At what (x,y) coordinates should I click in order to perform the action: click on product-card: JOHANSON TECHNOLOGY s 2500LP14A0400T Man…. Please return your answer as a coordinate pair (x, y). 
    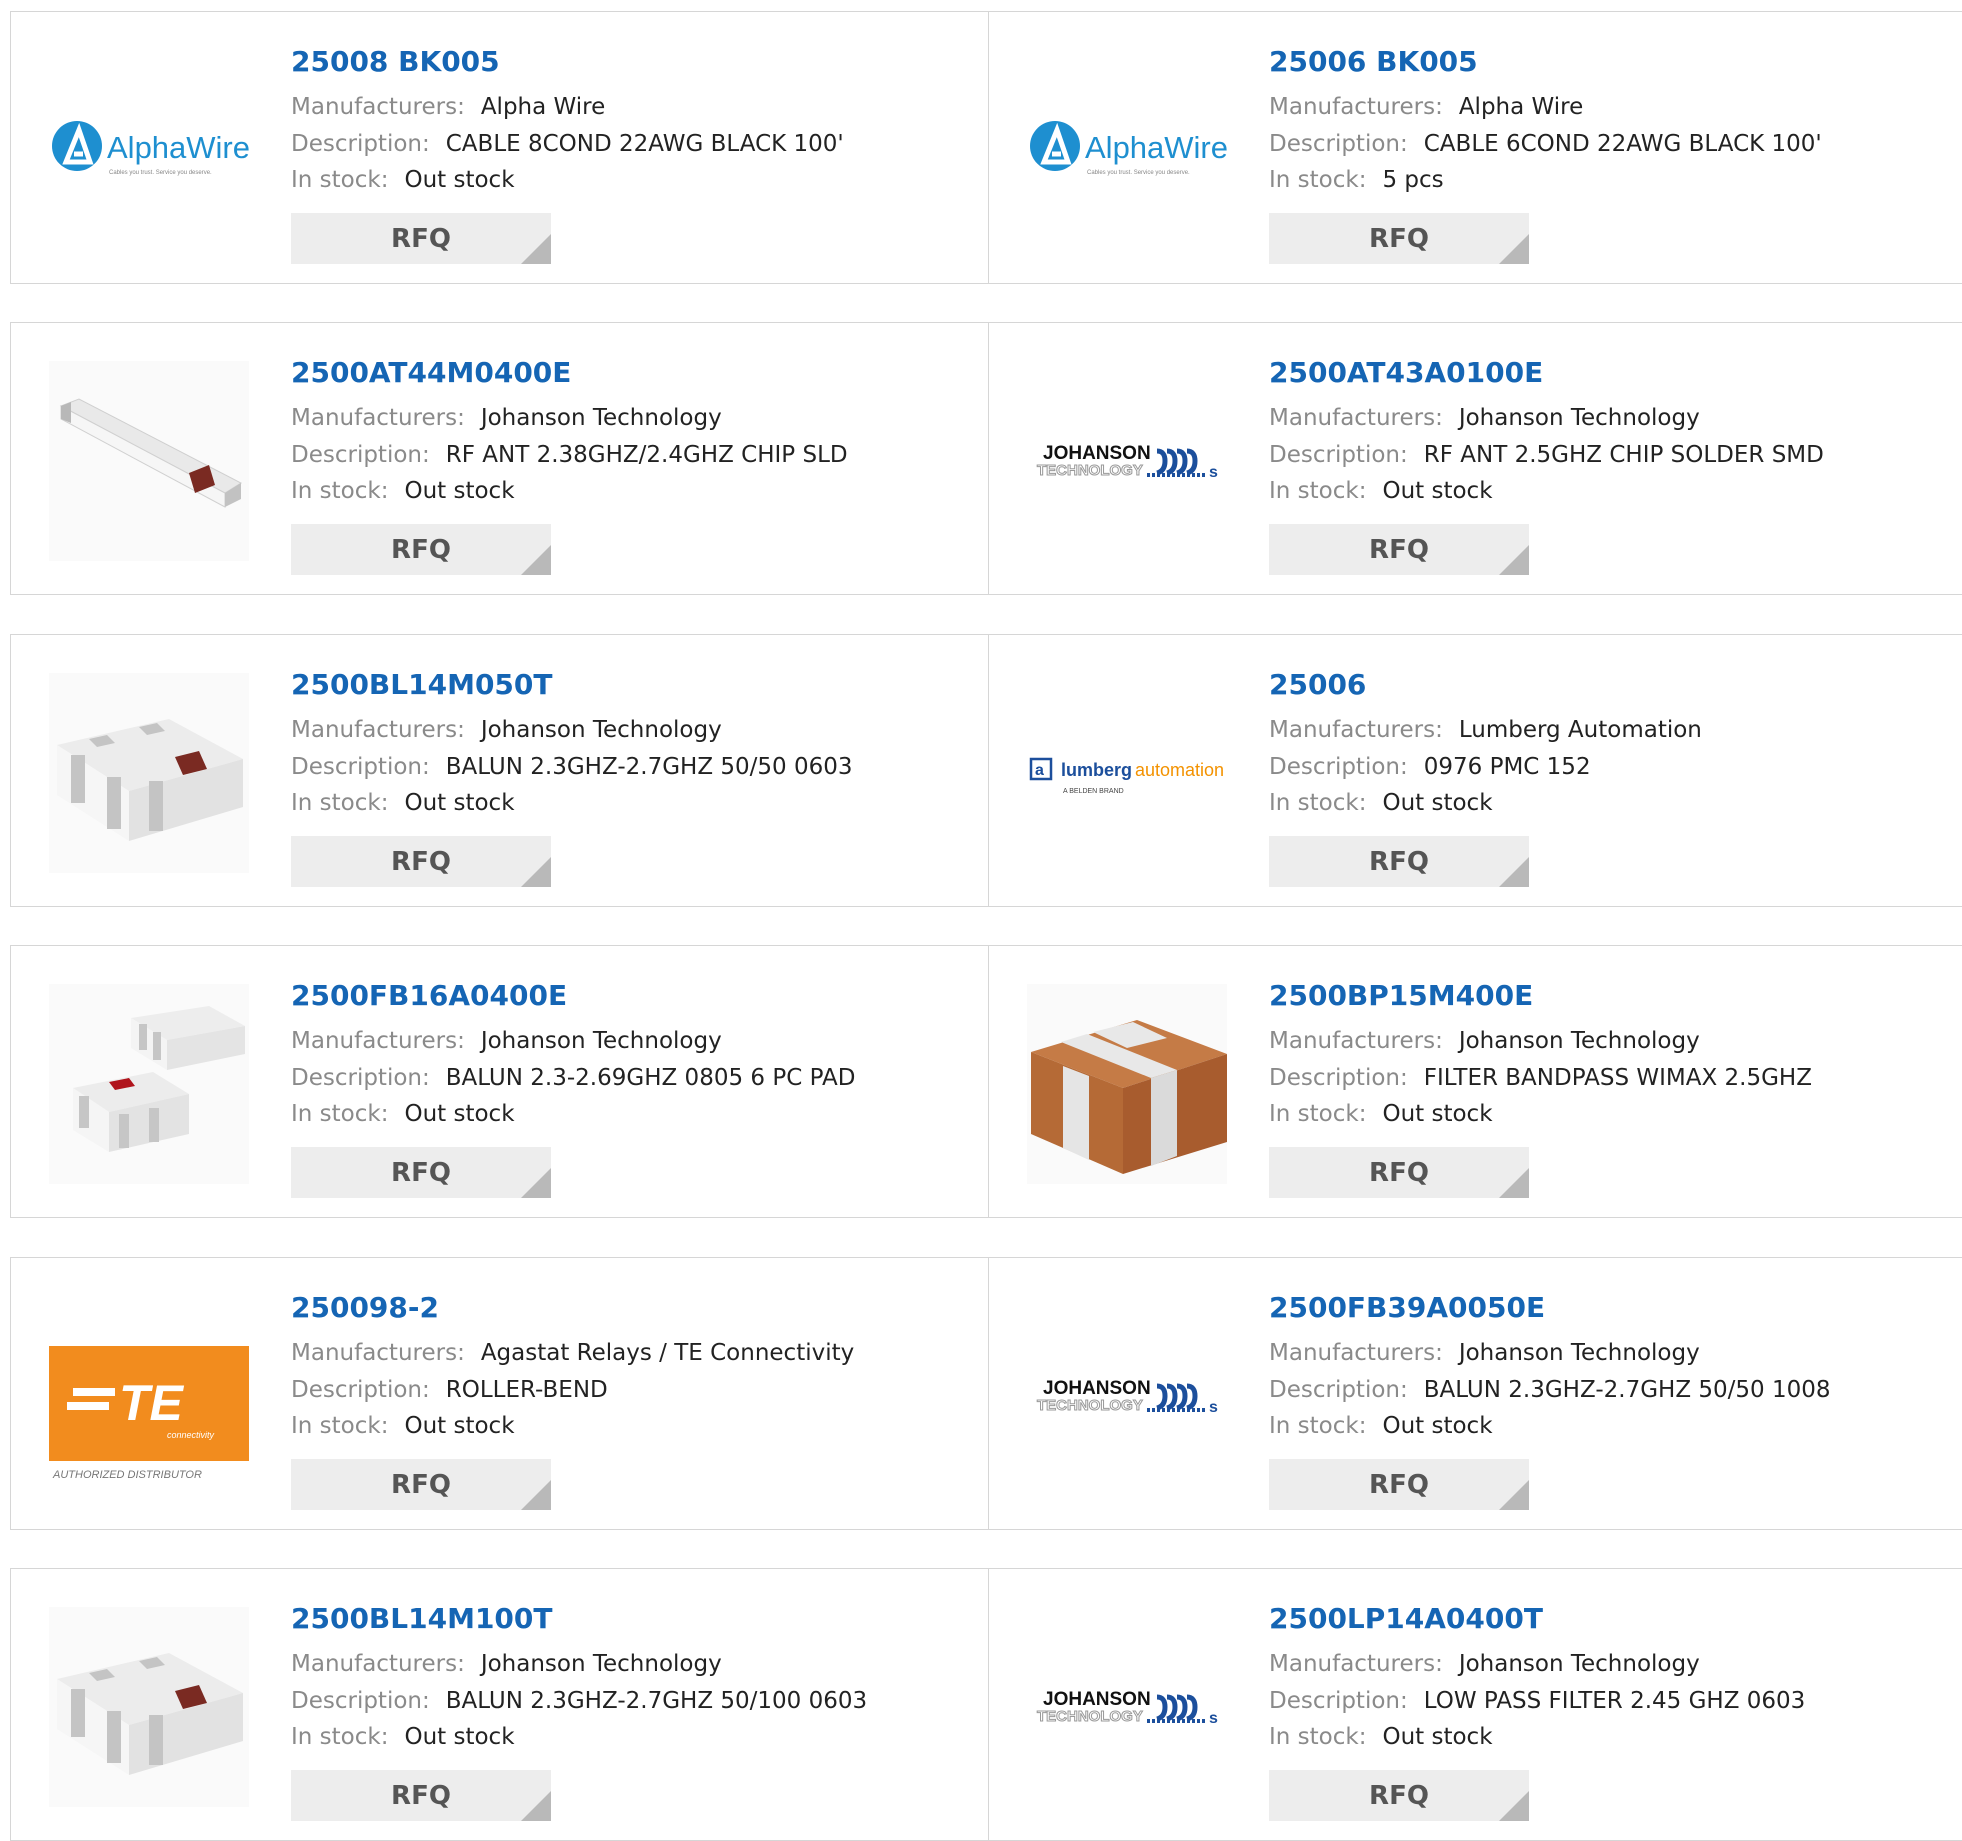
    Looking at the image, I should click on (1475, 1704).